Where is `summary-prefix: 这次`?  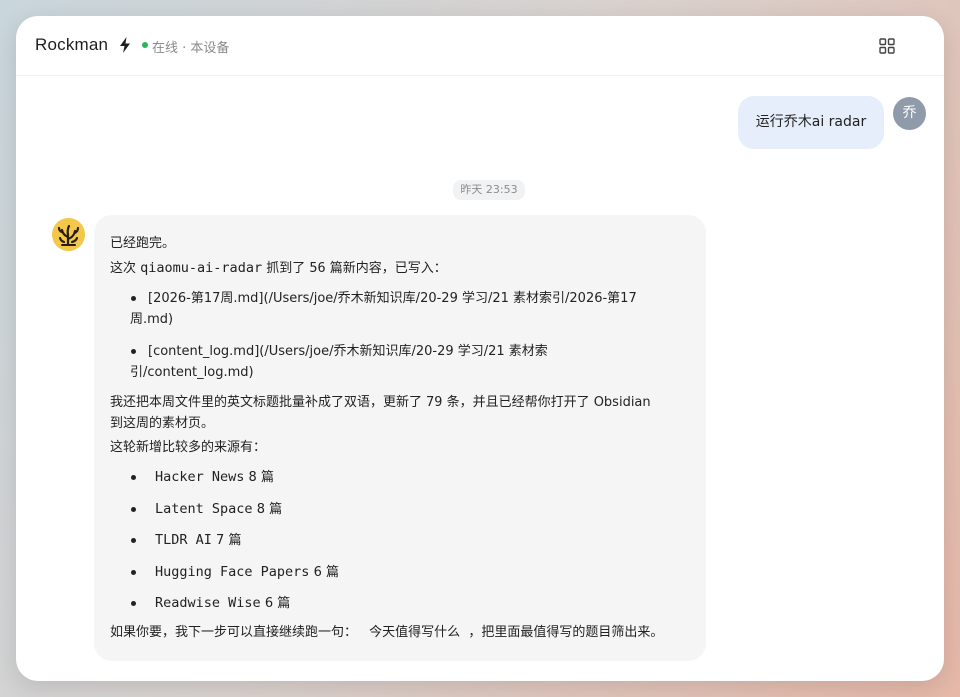
summary-prefix: 这次 is located at coordinates (123, 268).